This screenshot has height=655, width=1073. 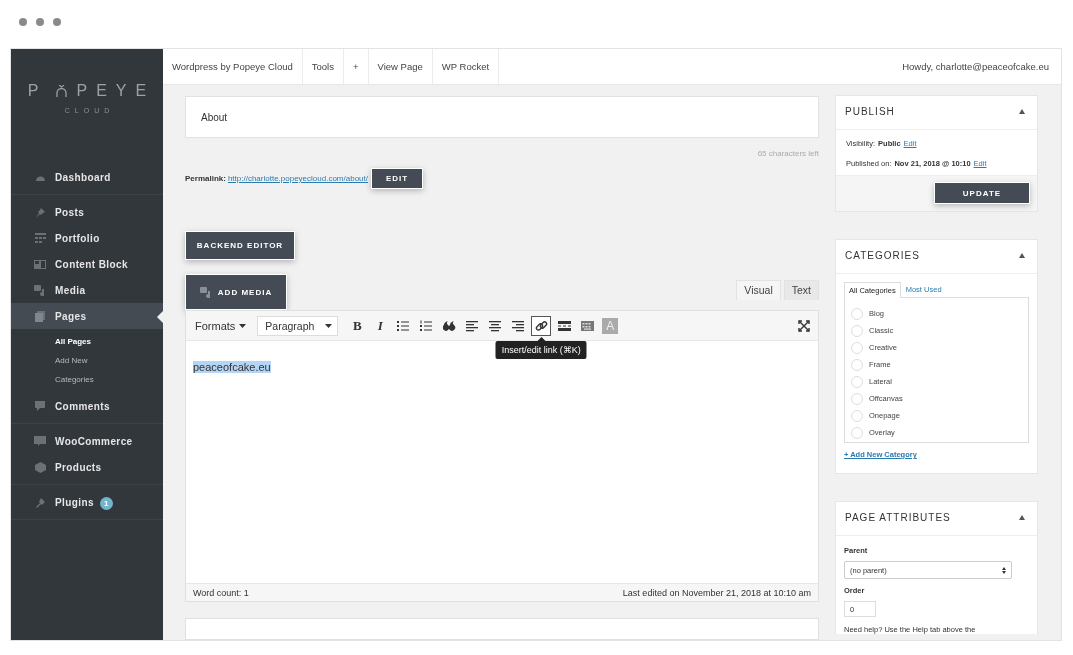 I want to click on menu-link: Wordpress by Popeye Cloud, so click(x=233, y=66).